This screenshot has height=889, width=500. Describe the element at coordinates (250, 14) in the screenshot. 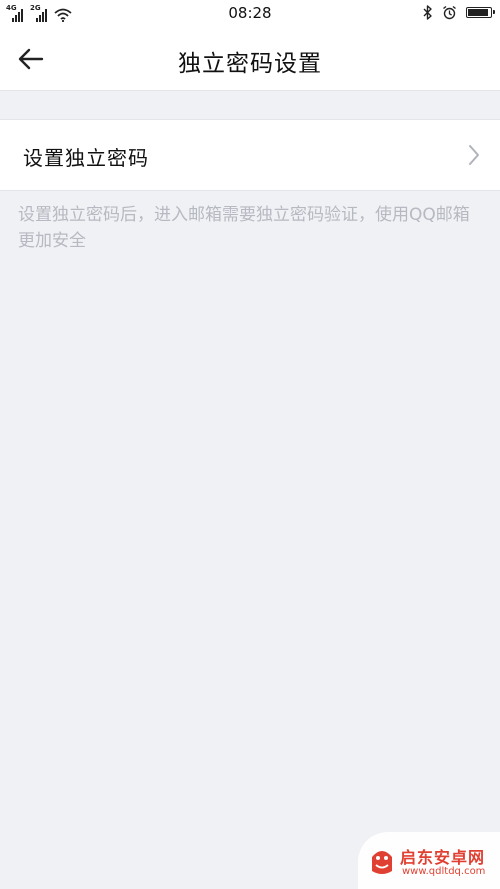

I see `status-bar: 4G 2G 08:28` at that location.